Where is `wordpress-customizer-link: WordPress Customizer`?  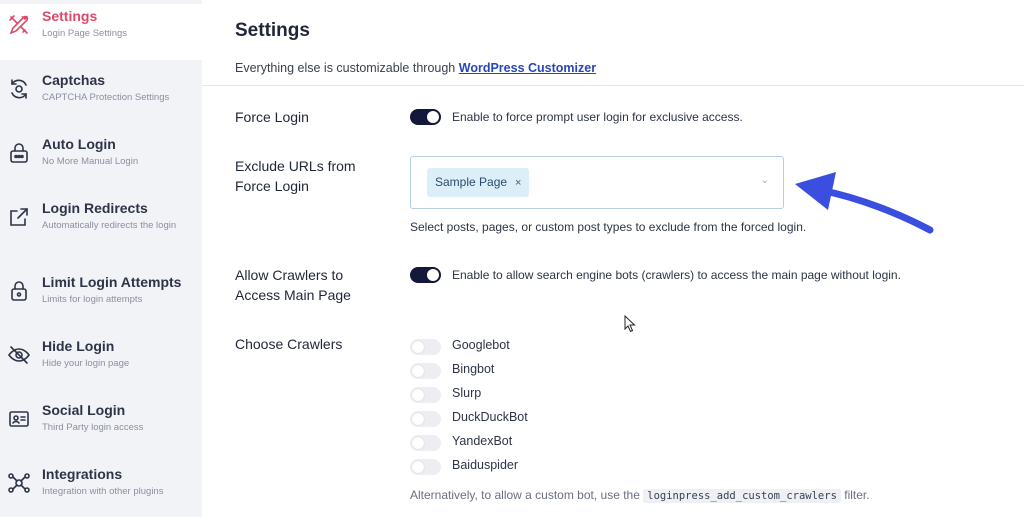 wordpress-customizer-link: WordPress Customizer is located at coordinates (527, 68).